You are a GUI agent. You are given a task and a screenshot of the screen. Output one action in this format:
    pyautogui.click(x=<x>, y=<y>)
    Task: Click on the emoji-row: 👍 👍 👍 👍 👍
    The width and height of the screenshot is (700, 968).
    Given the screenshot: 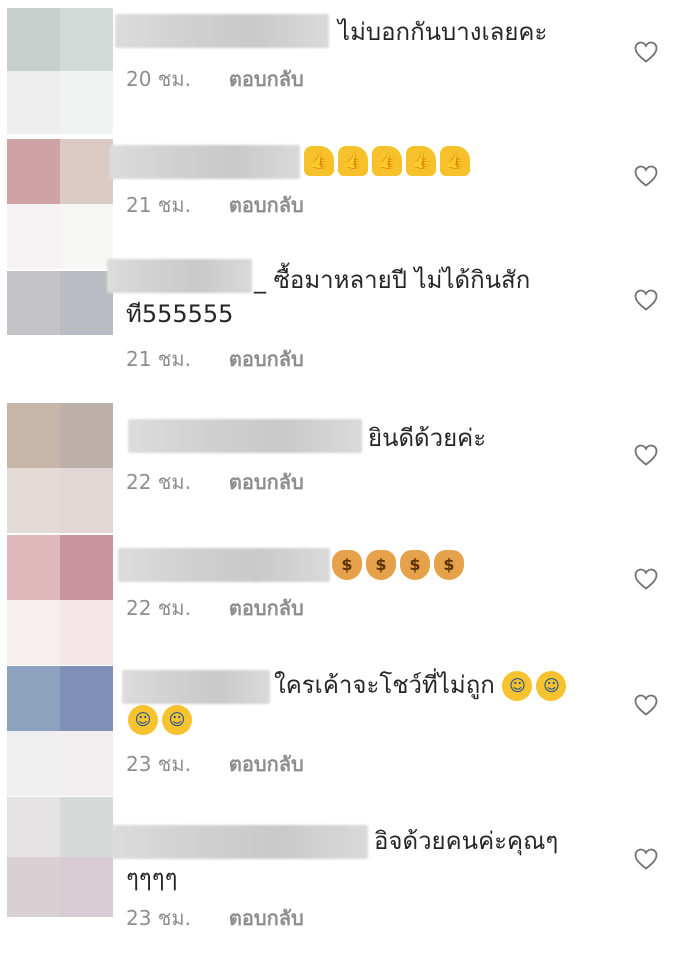 What is the action you would take?
    pyautogui.click(x=387, y=161)
    